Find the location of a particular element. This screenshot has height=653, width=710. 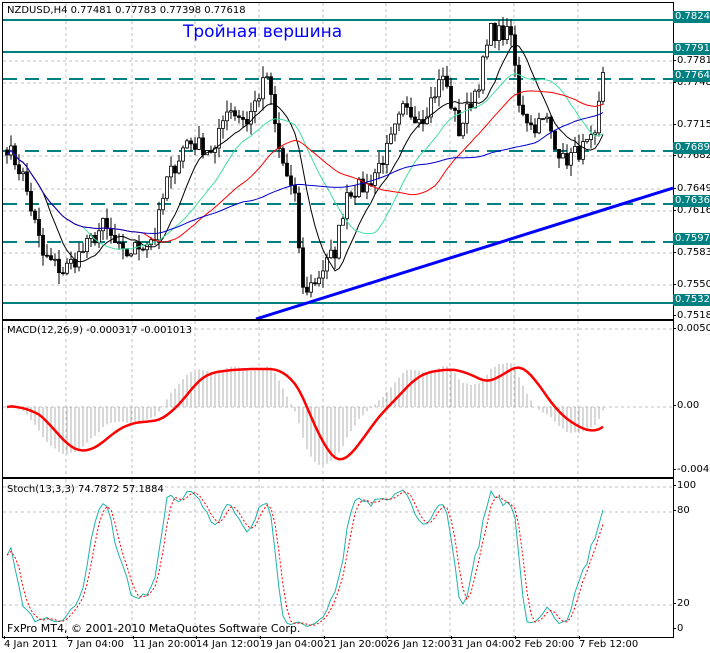

price-level-tag: 0.77641 is located at coordinates (691, 76).